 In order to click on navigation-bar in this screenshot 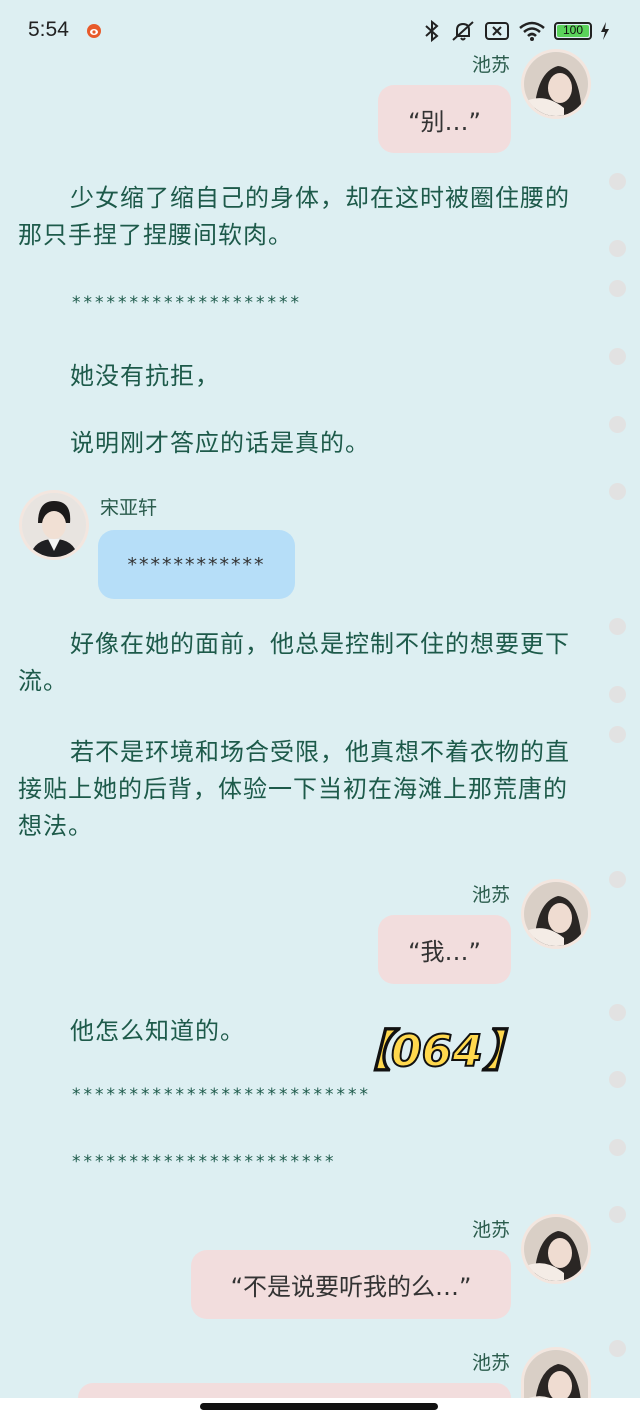, I will do `click(320, 1410)`.